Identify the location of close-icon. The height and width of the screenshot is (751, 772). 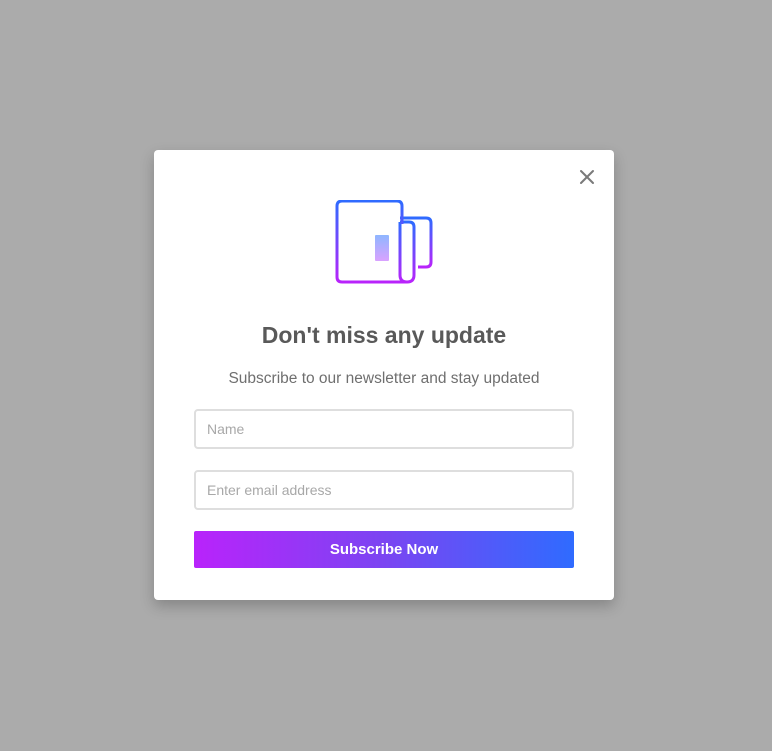
(587, 177).